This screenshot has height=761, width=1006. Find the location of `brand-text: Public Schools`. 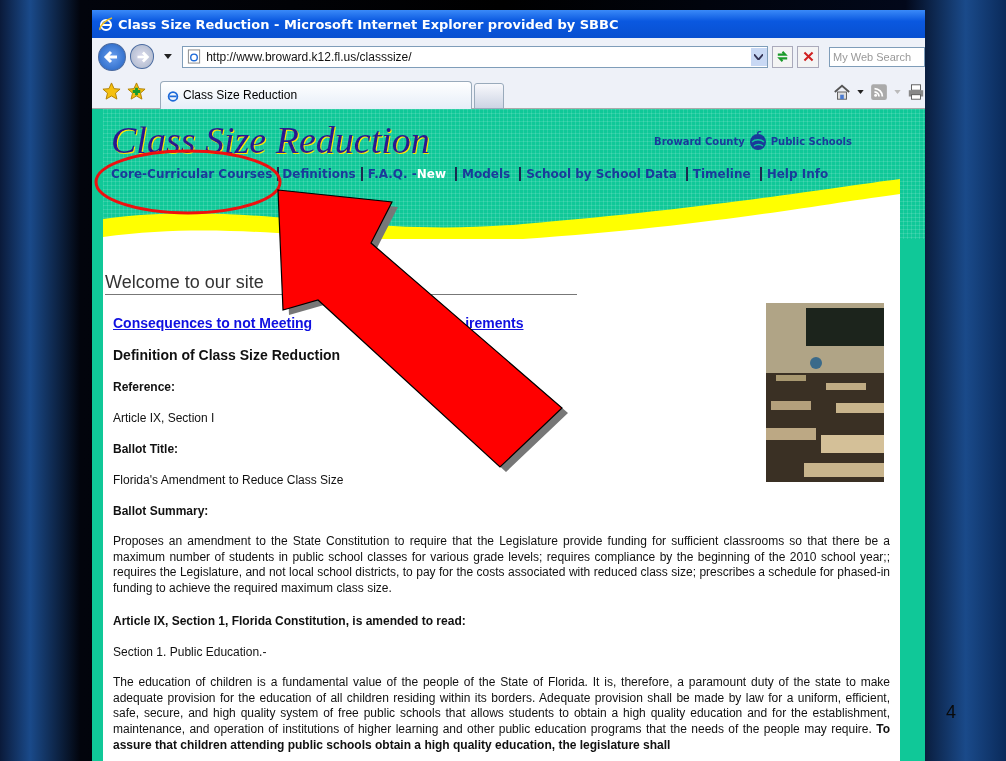

brand-text: Public Schools is located at coordinates (811, 141).